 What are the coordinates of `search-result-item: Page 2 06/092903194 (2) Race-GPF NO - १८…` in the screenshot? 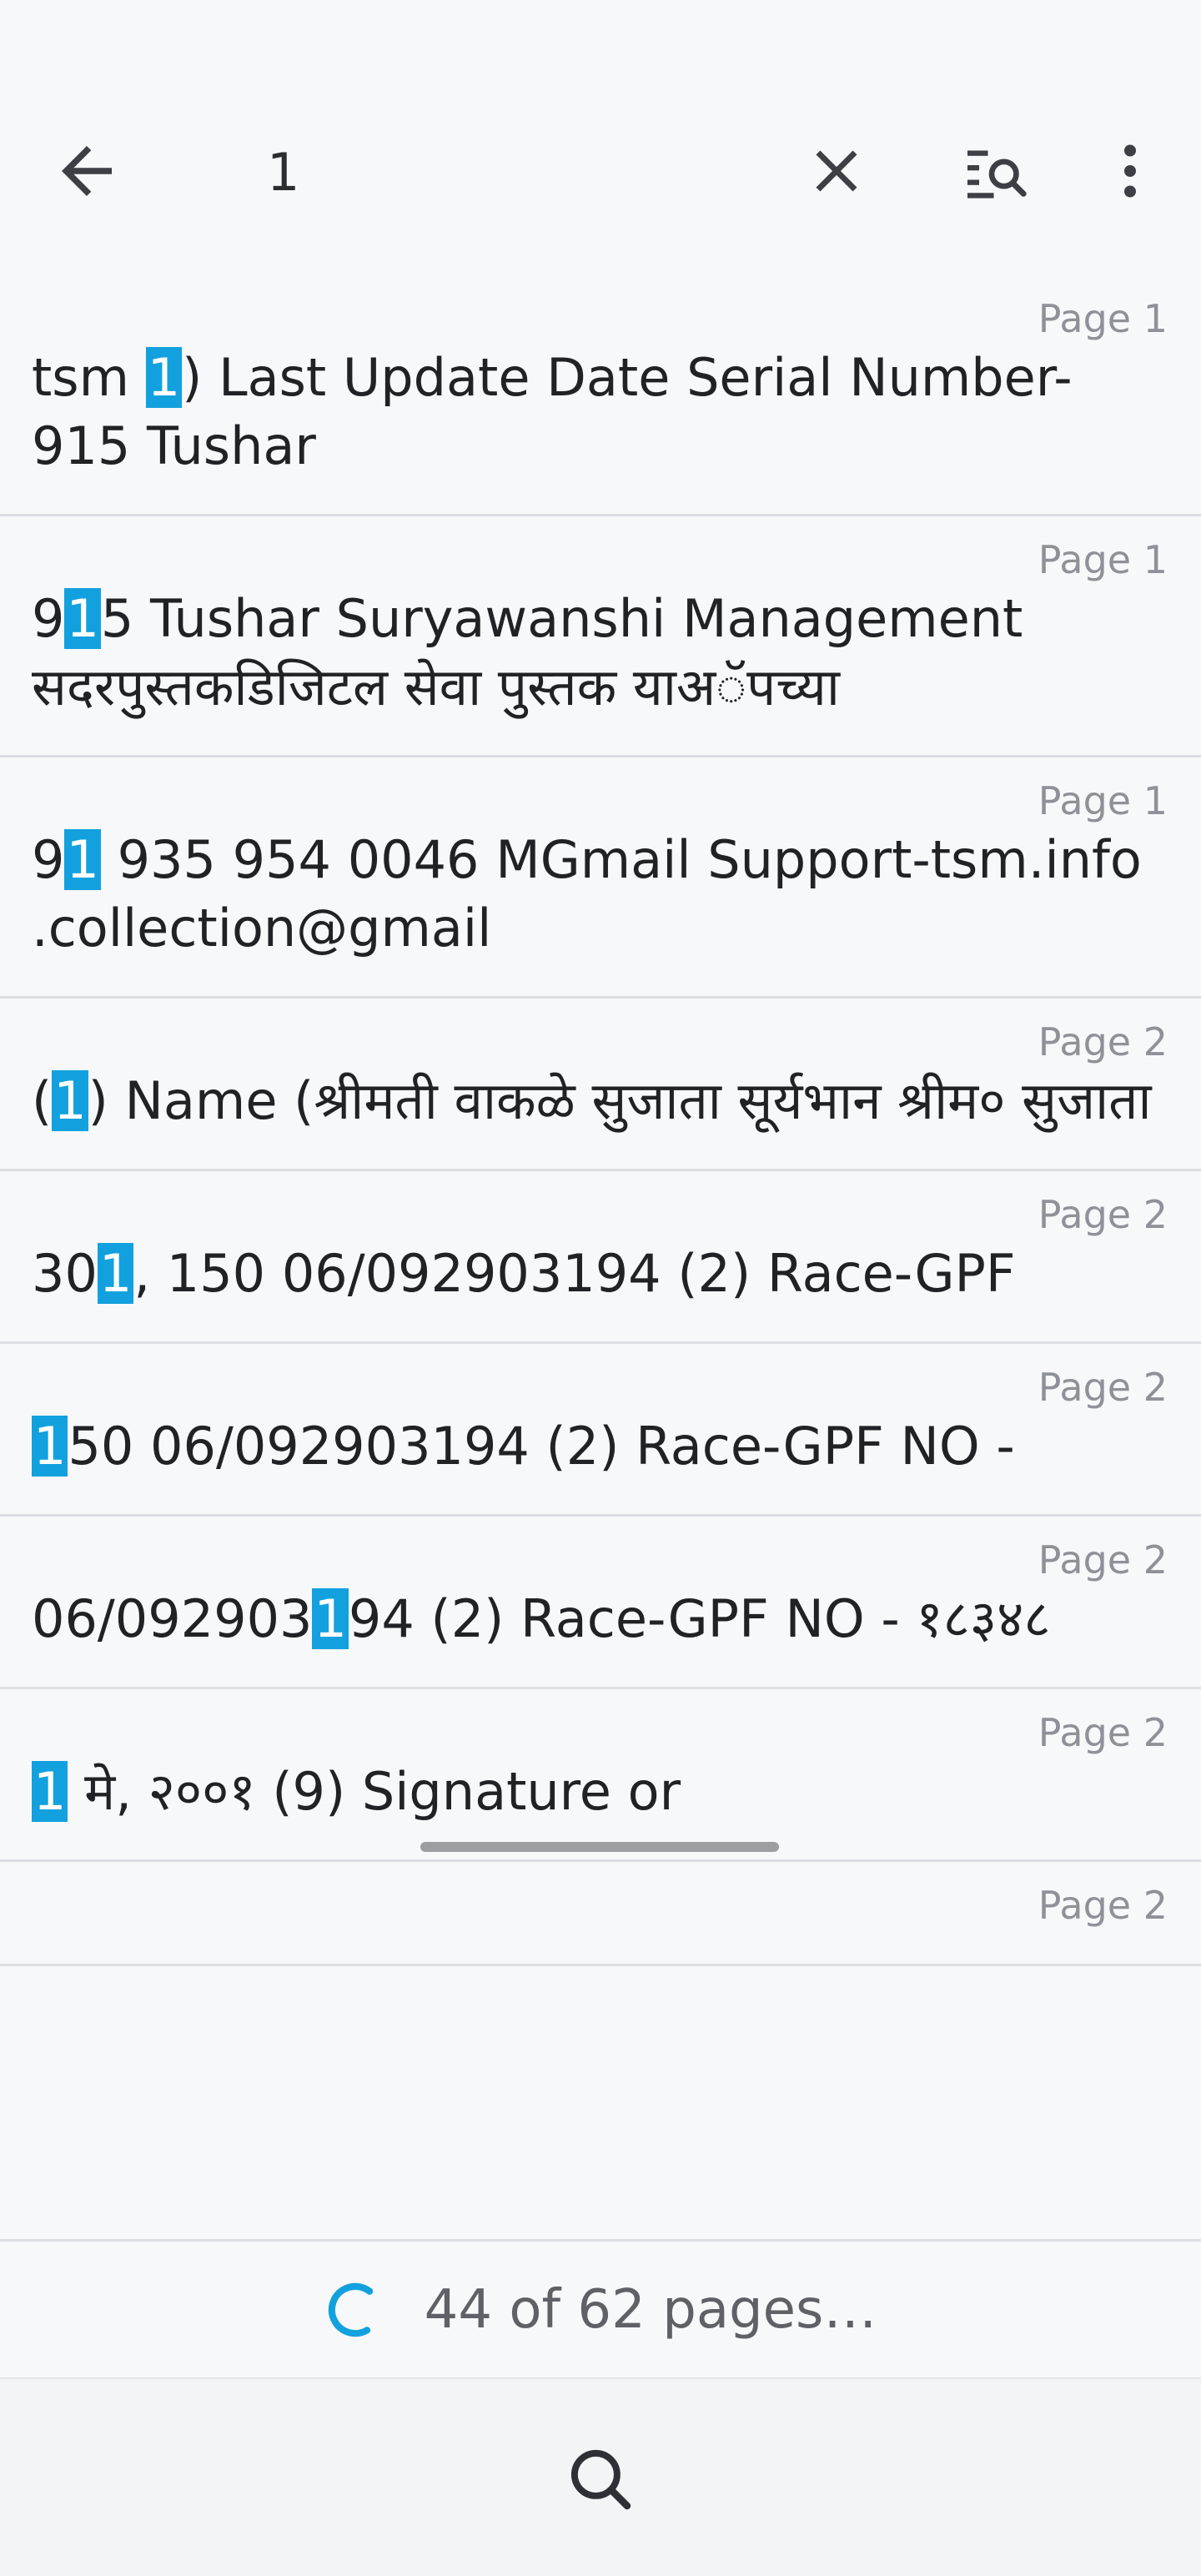 It's located at (601, 1603).